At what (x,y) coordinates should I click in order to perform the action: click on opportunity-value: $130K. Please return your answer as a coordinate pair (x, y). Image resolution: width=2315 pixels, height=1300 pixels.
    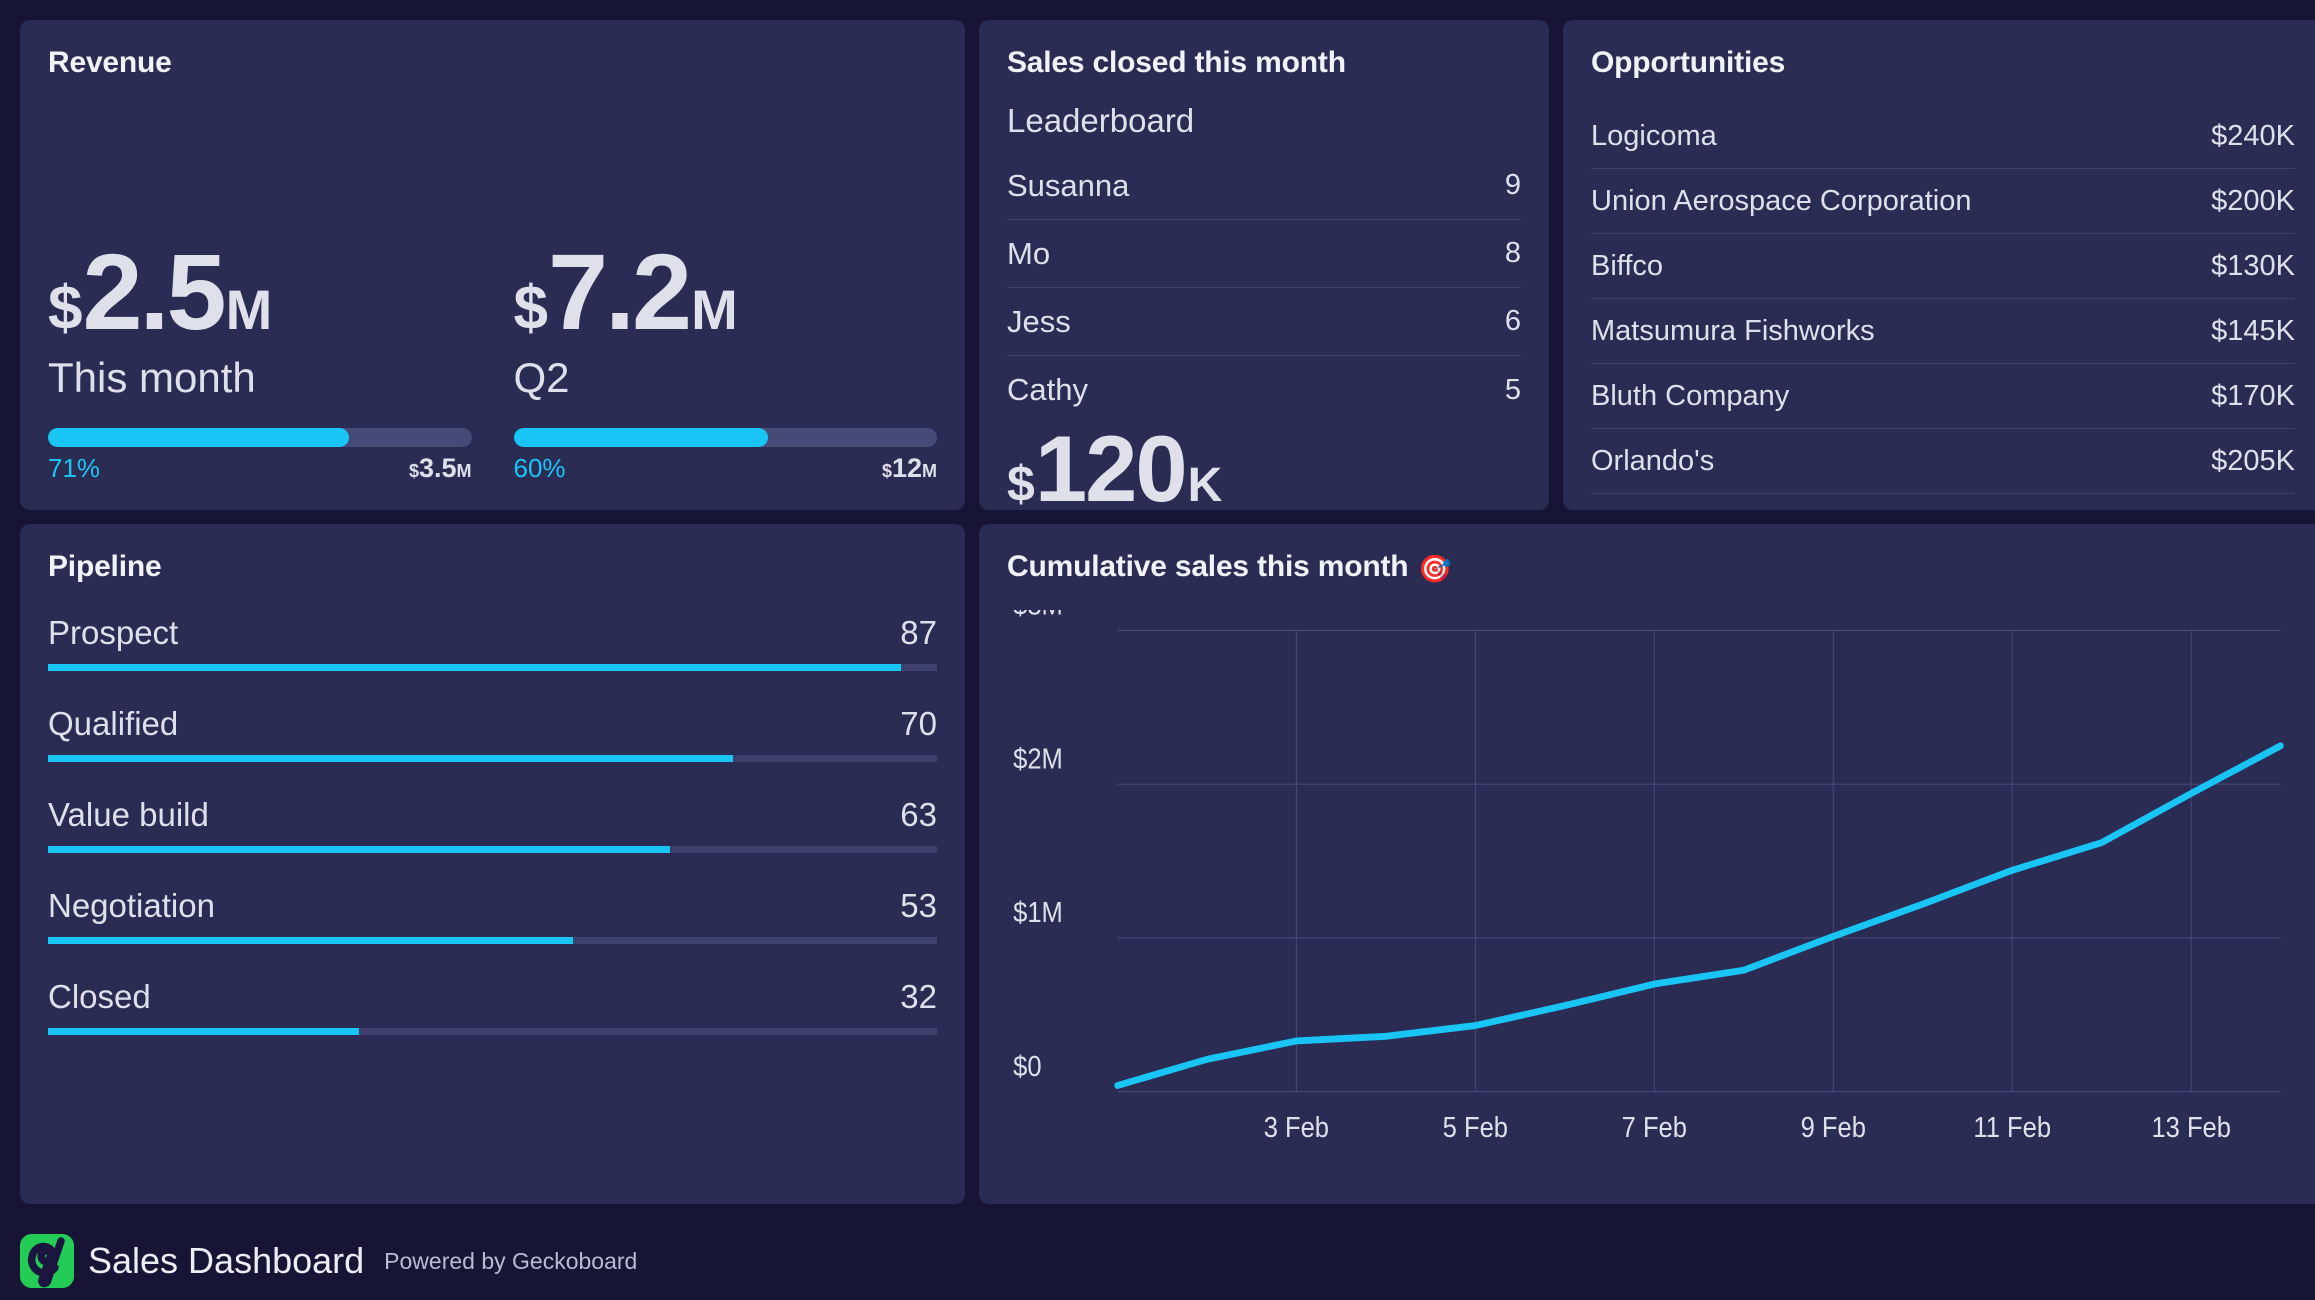
    Looking at the image, I should click on (2253, 265).